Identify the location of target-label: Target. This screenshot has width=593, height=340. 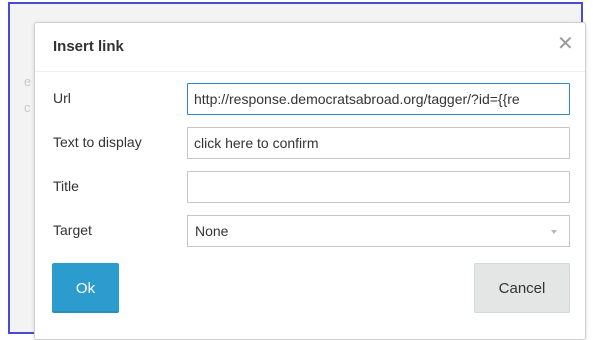
(72, 230).